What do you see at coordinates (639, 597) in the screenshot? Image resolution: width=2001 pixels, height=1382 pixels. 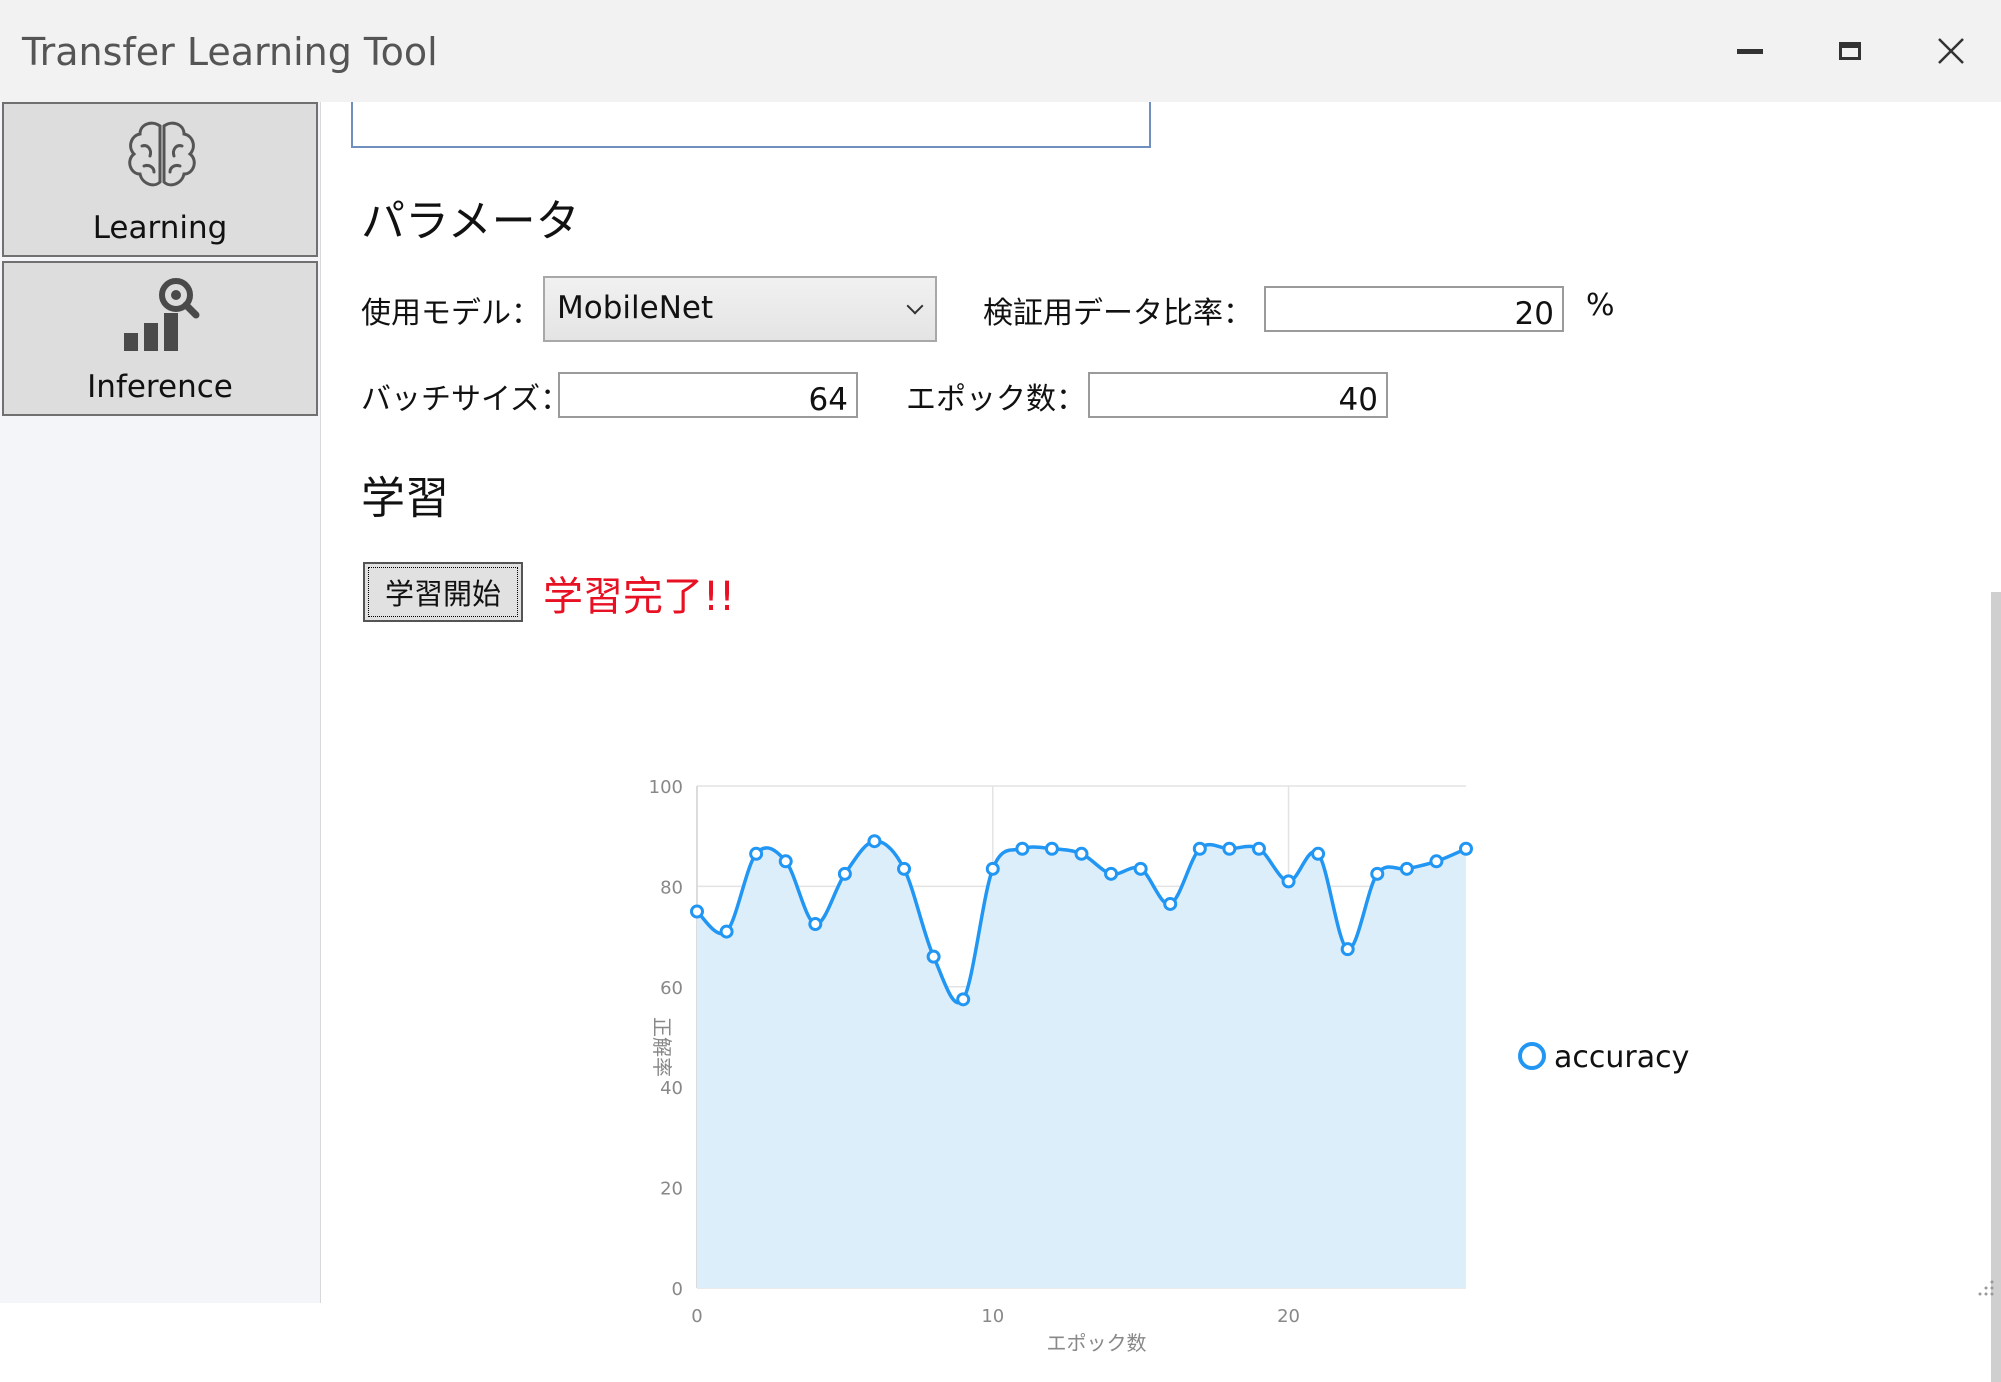 I see `status-message: 学習完了!!` at bounding box center [639, 597].